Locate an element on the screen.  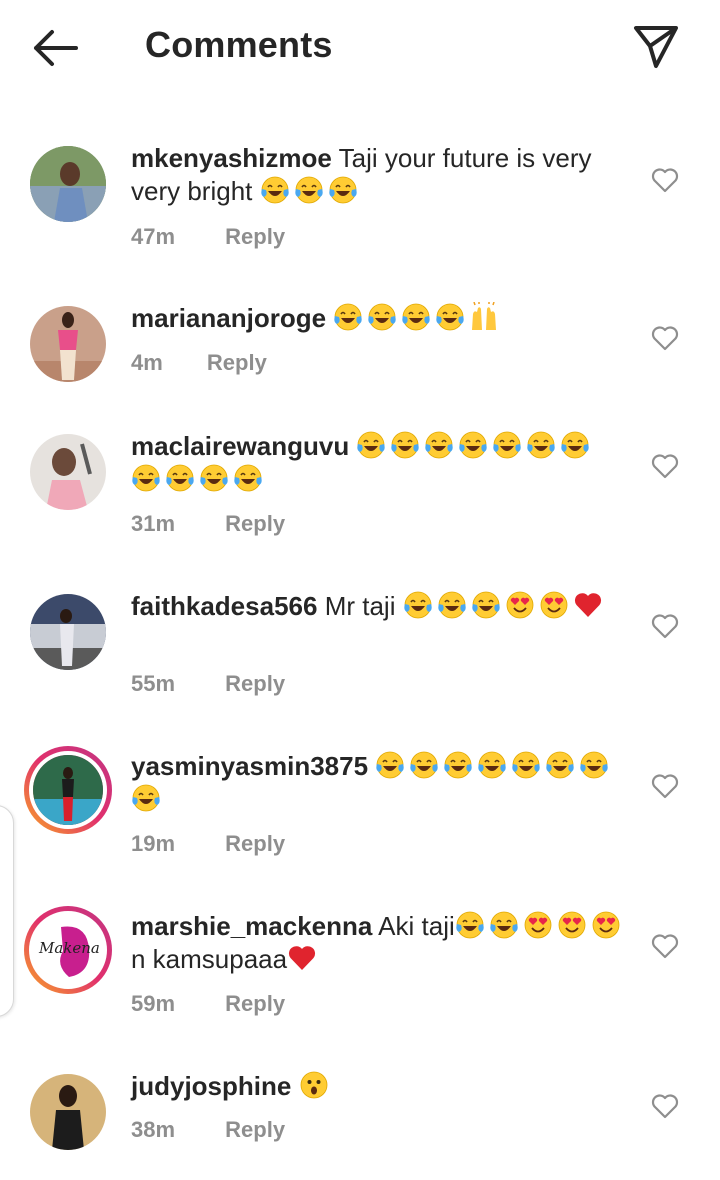
comment-username: mariananjoroge is located at coordinates (228, 318).